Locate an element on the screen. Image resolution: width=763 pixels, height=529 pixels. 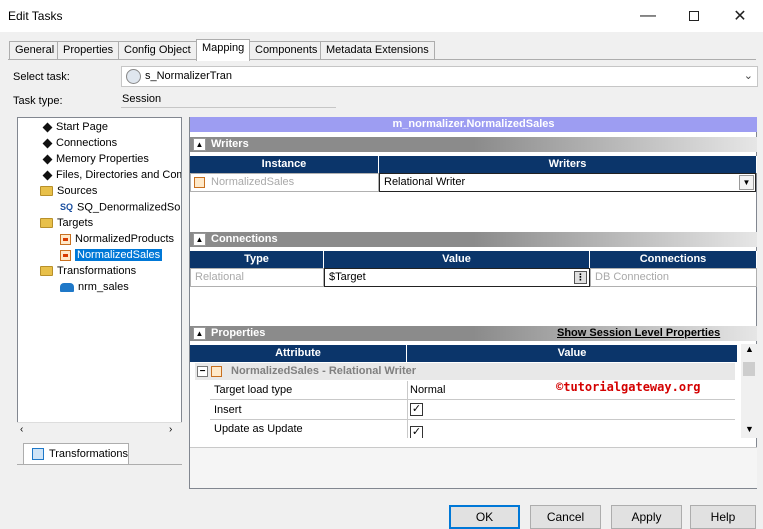
task-type-field: Session is located at coordinates (228, 100).